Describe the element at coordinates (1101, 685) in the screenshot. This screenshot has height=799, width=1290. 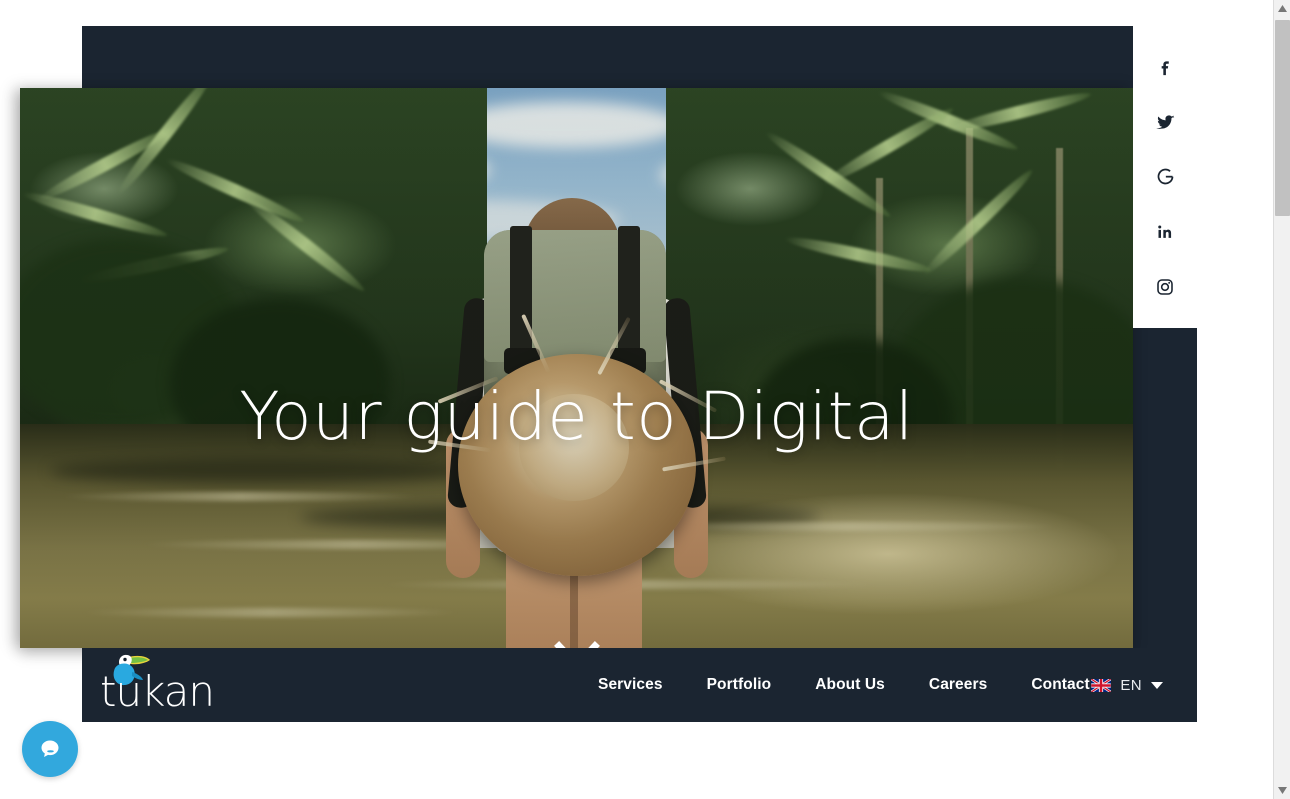
I see `uk-flag-icon` at that location.